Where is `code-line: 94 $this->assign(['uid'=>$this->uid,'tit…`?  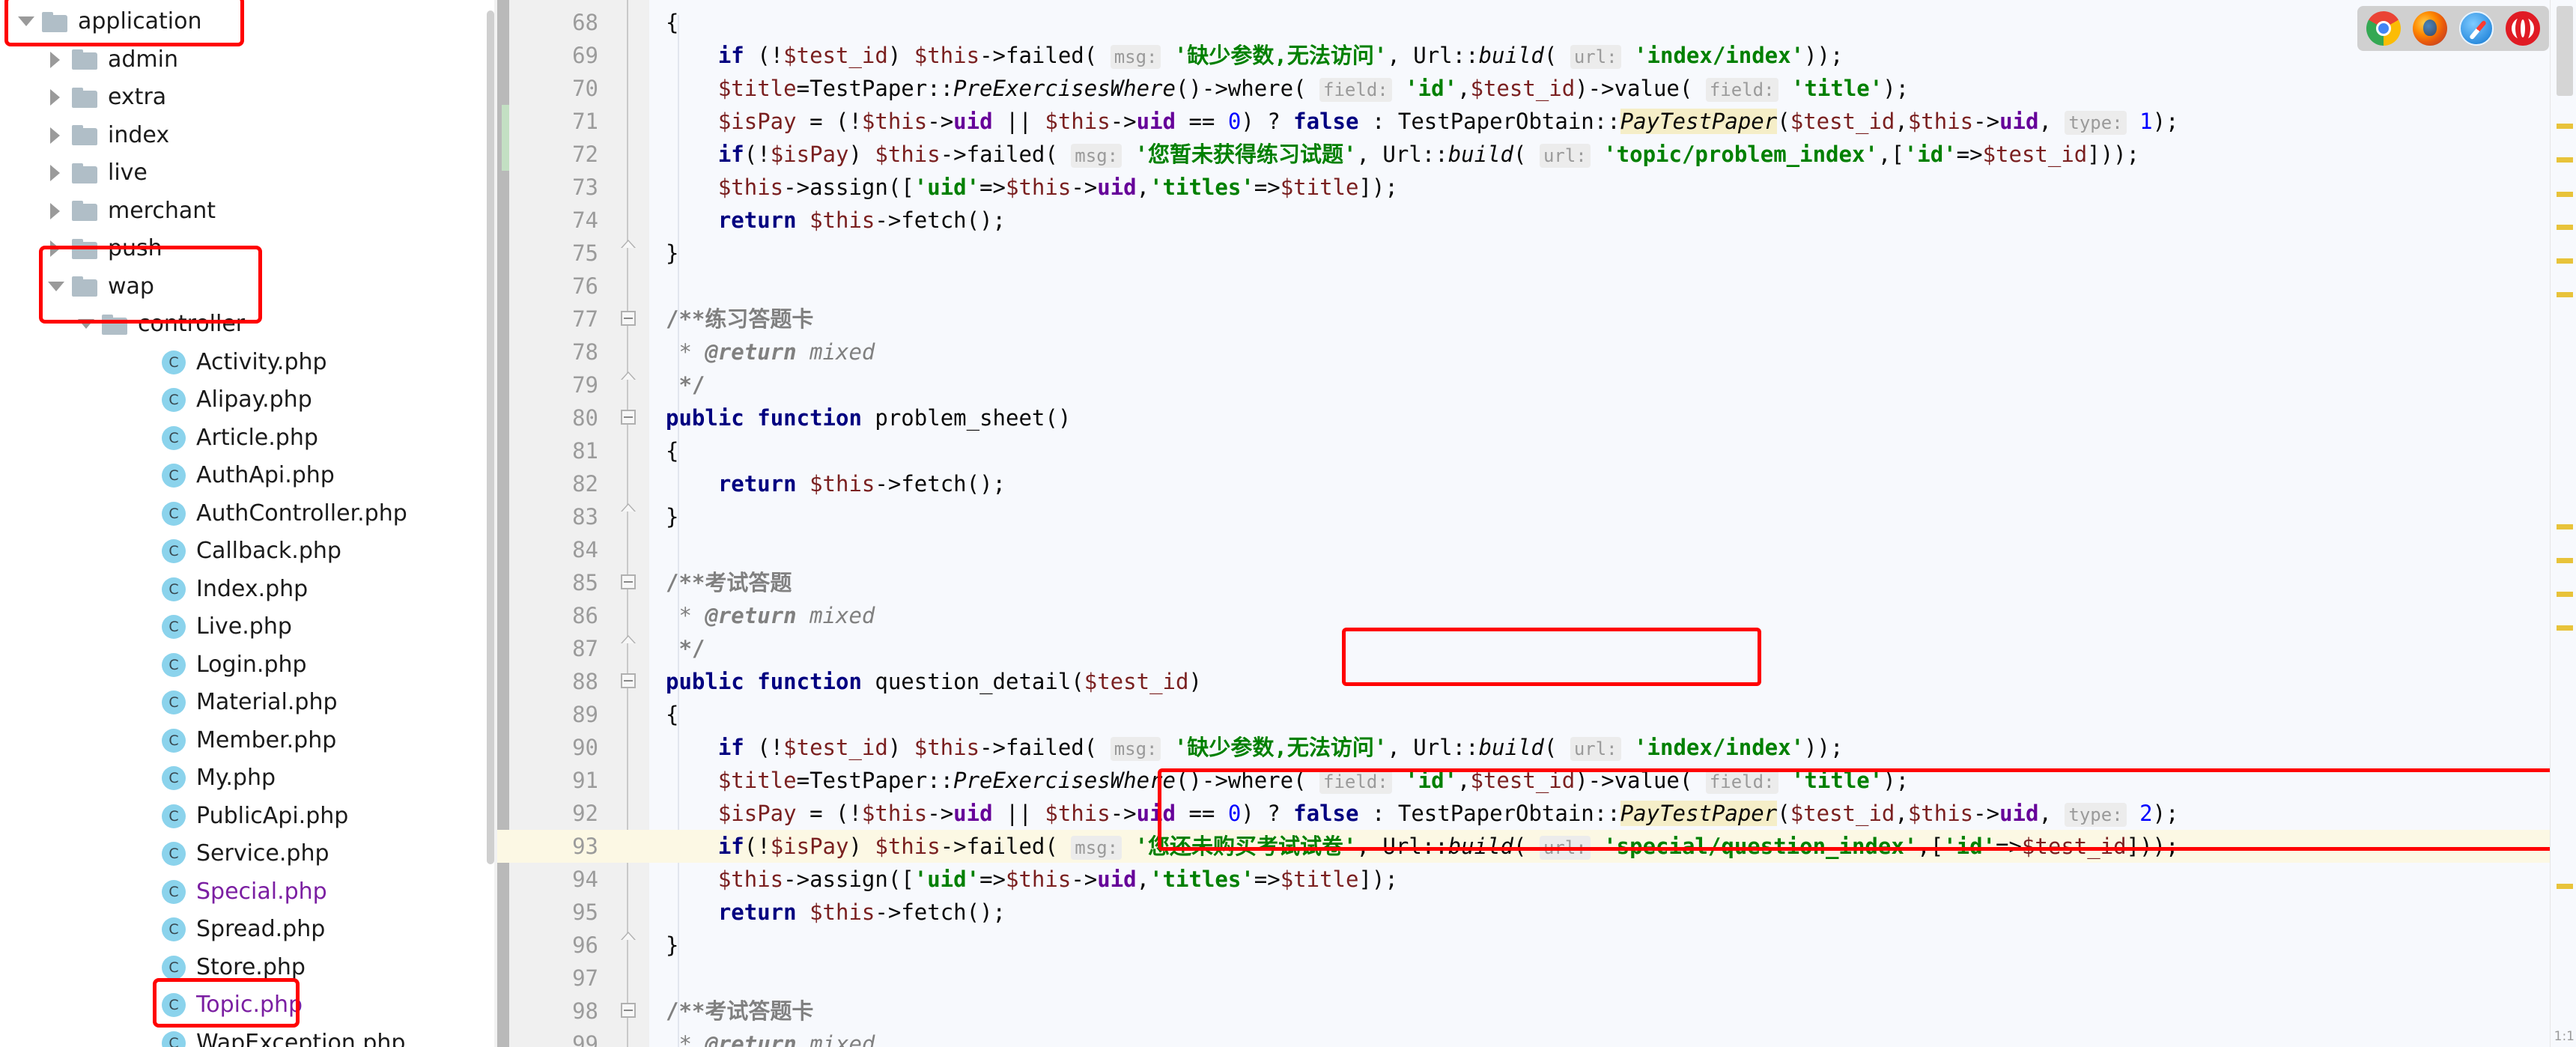
code-line: 94 $this->assign(['uid'=>$this->uid,'tit… is located at coordinates (1536, 879).